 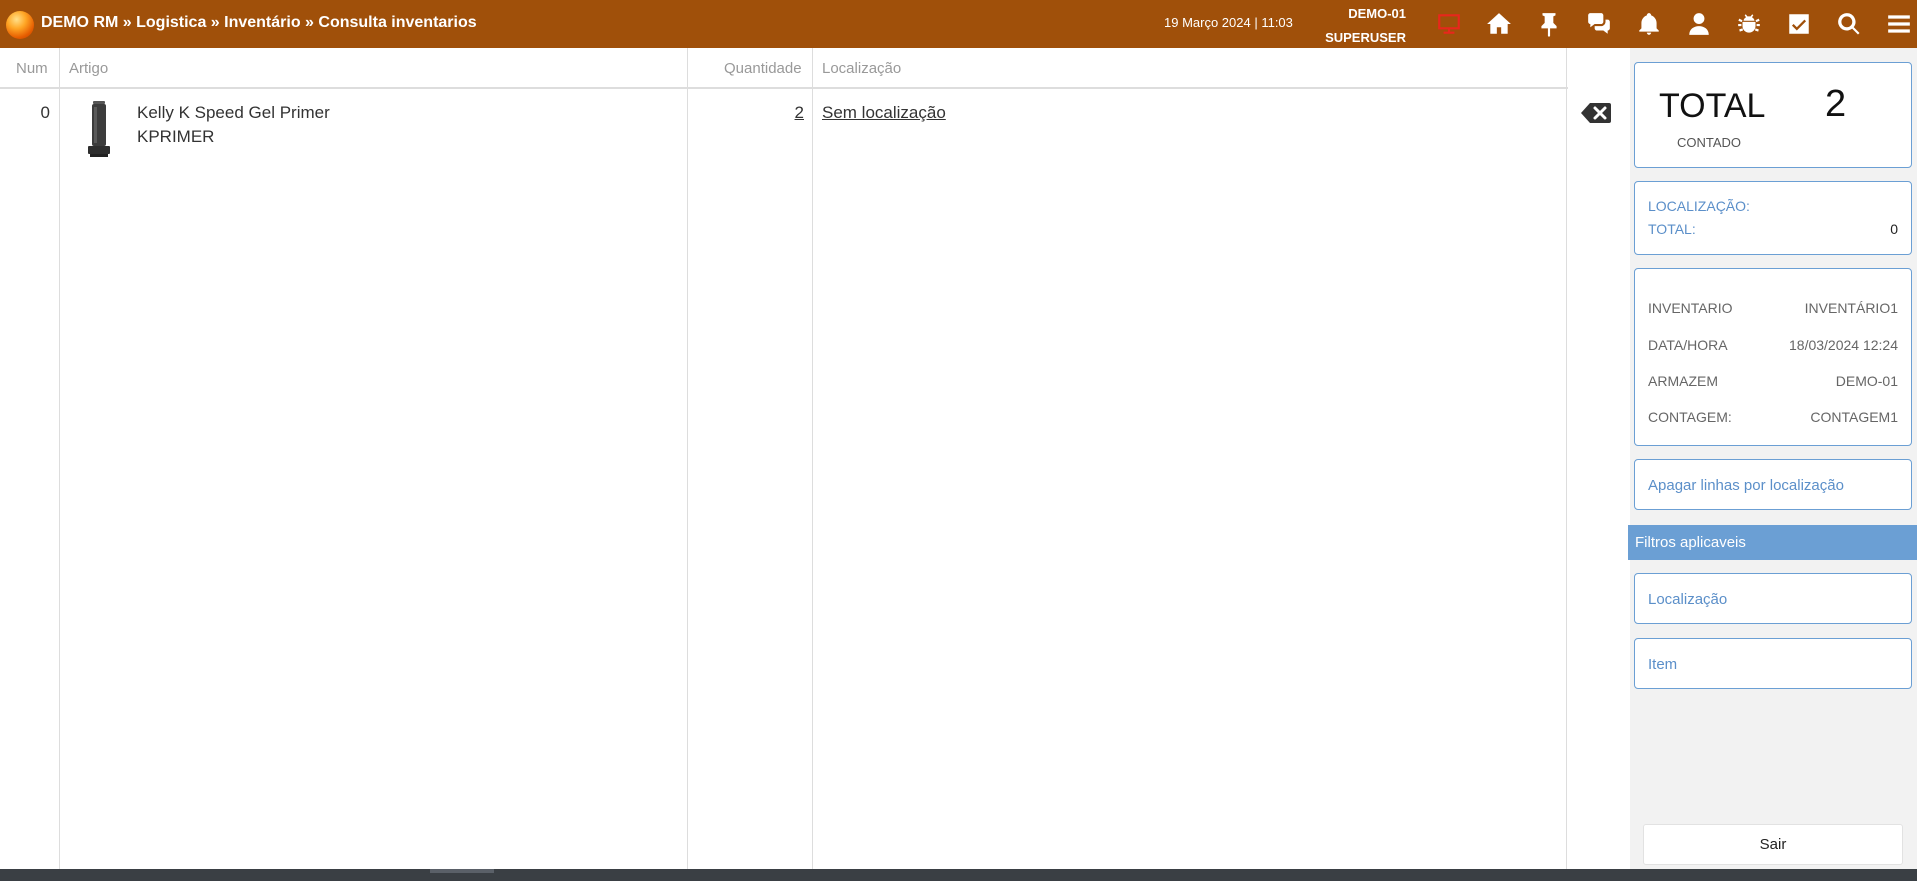 I want to click on location-total-label: TOTAL:, so click(x=1672, y=229).